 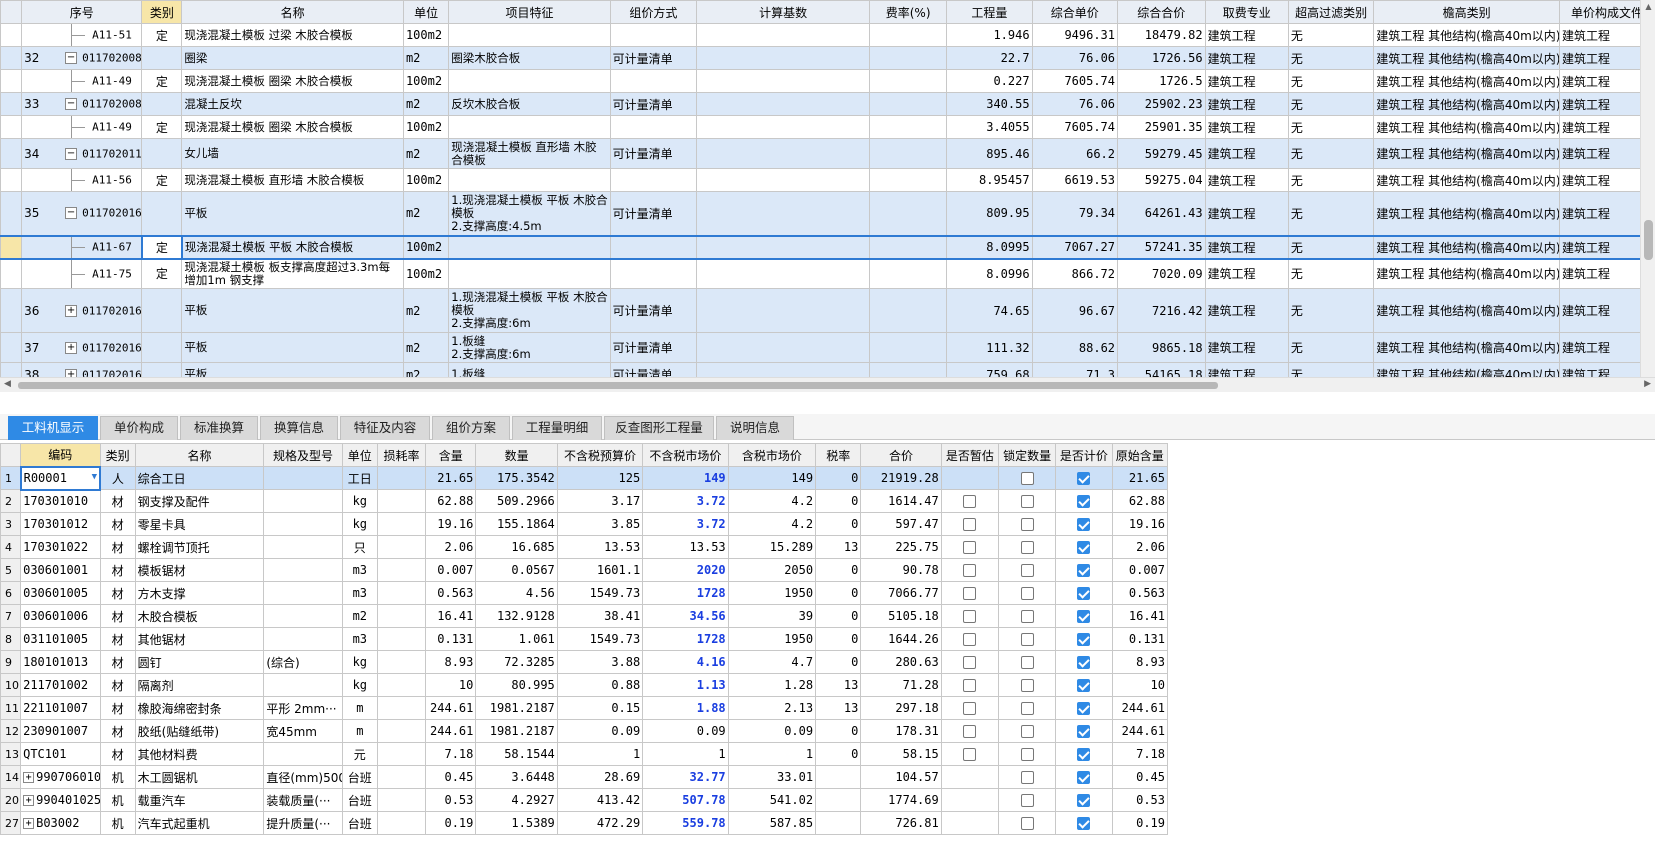 I want to click on quantity-cell: 809.95, so click(x=989, y=213).